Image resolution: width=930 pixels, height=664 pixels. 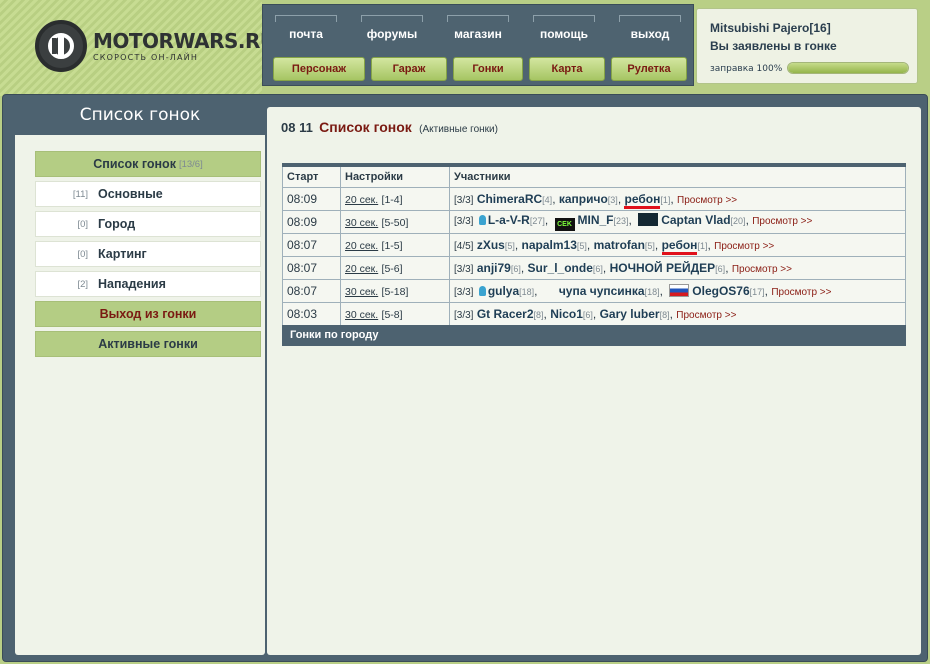 What do you see at coordinates (746, 69) in the screenshot?
I see `fuel-label: заправка 100%` at bounding box center [746, 69].